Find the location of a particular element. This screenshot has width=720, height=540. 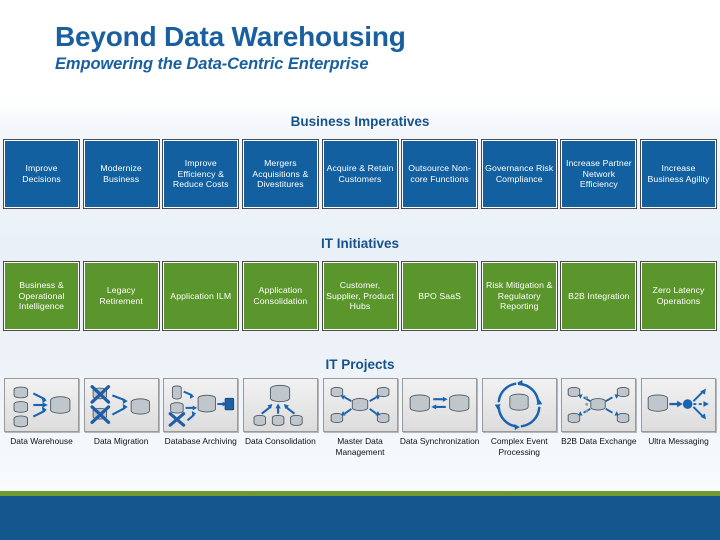

project-item: B2B Data Exchange is located at coordinates (599, 418).